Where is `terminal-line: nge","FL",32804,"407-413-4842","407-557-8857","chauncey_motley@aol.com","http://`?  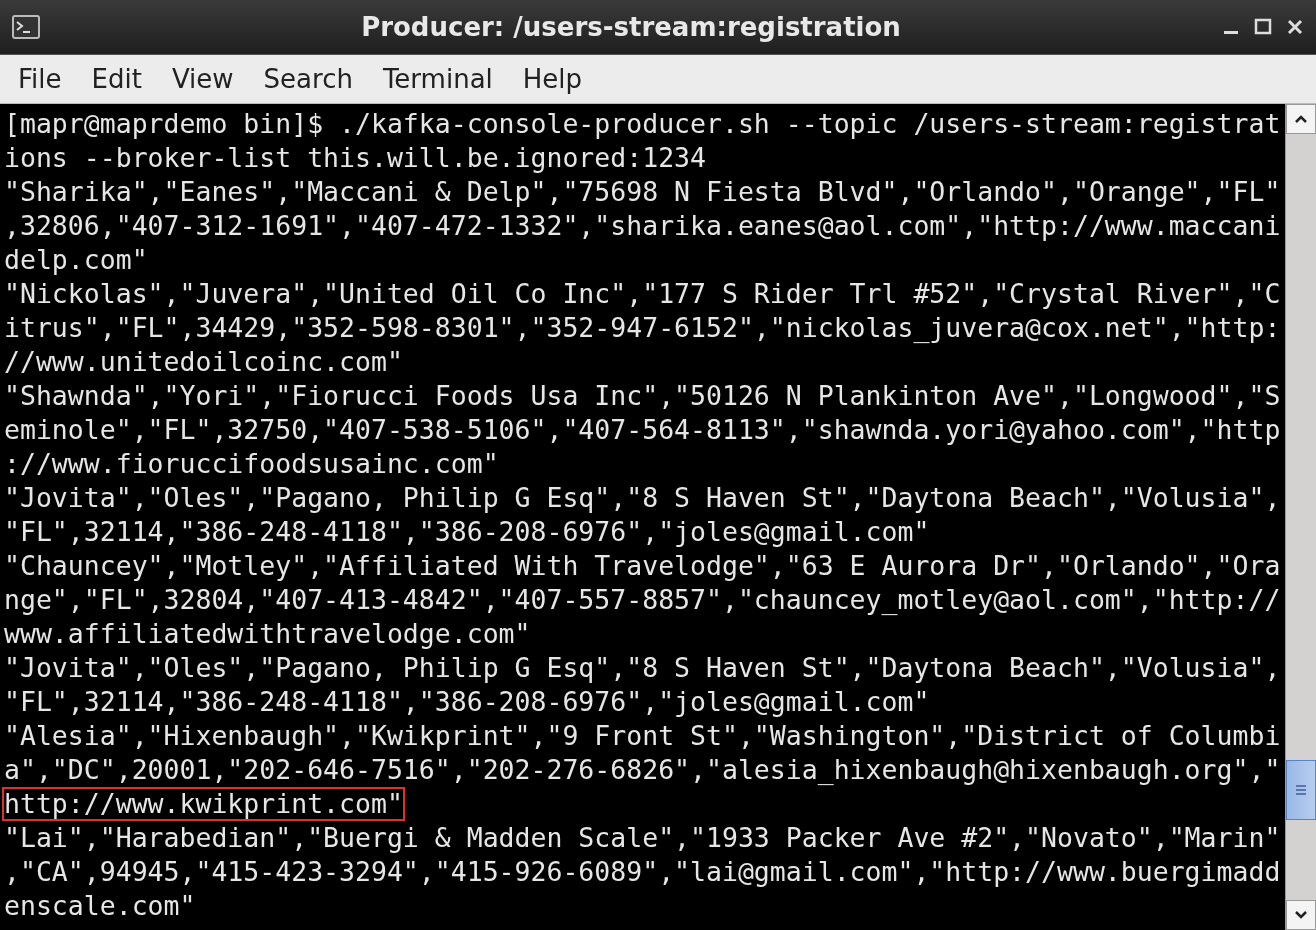
terminal-line: nge","FL",32804,"407-413-4842","407-557-8857","chauncey_motley@aol.com","http:// is located at coordinates (642, 600).